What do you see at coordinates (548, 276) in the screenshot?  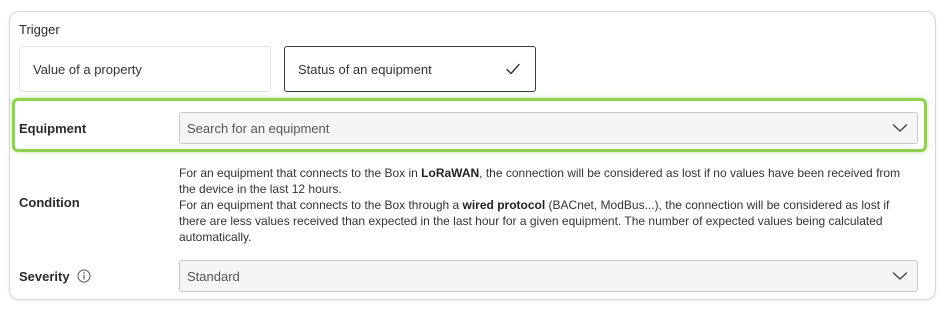 I see `severity-select: Standard` at bounding box center [548, 276].